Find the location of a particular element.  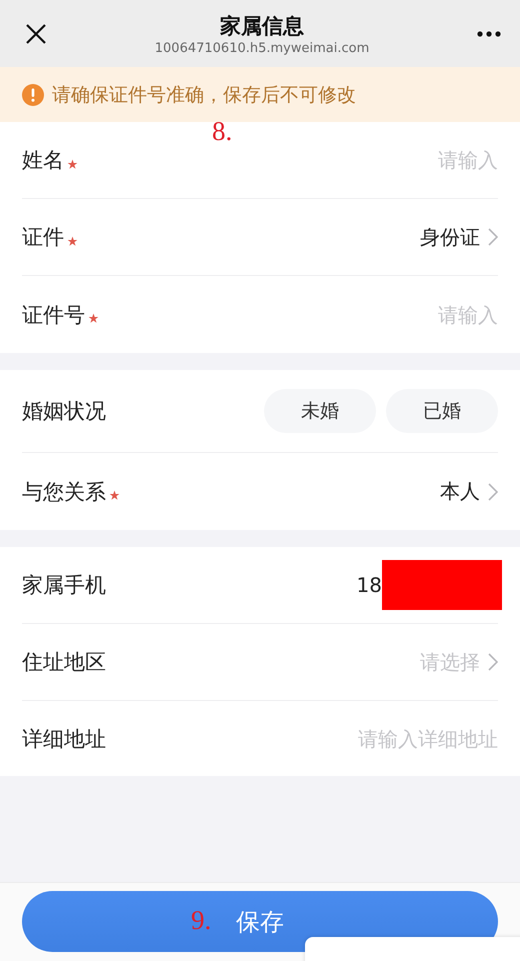

field-label: 与您关系 is located at coordinates (64, 492).